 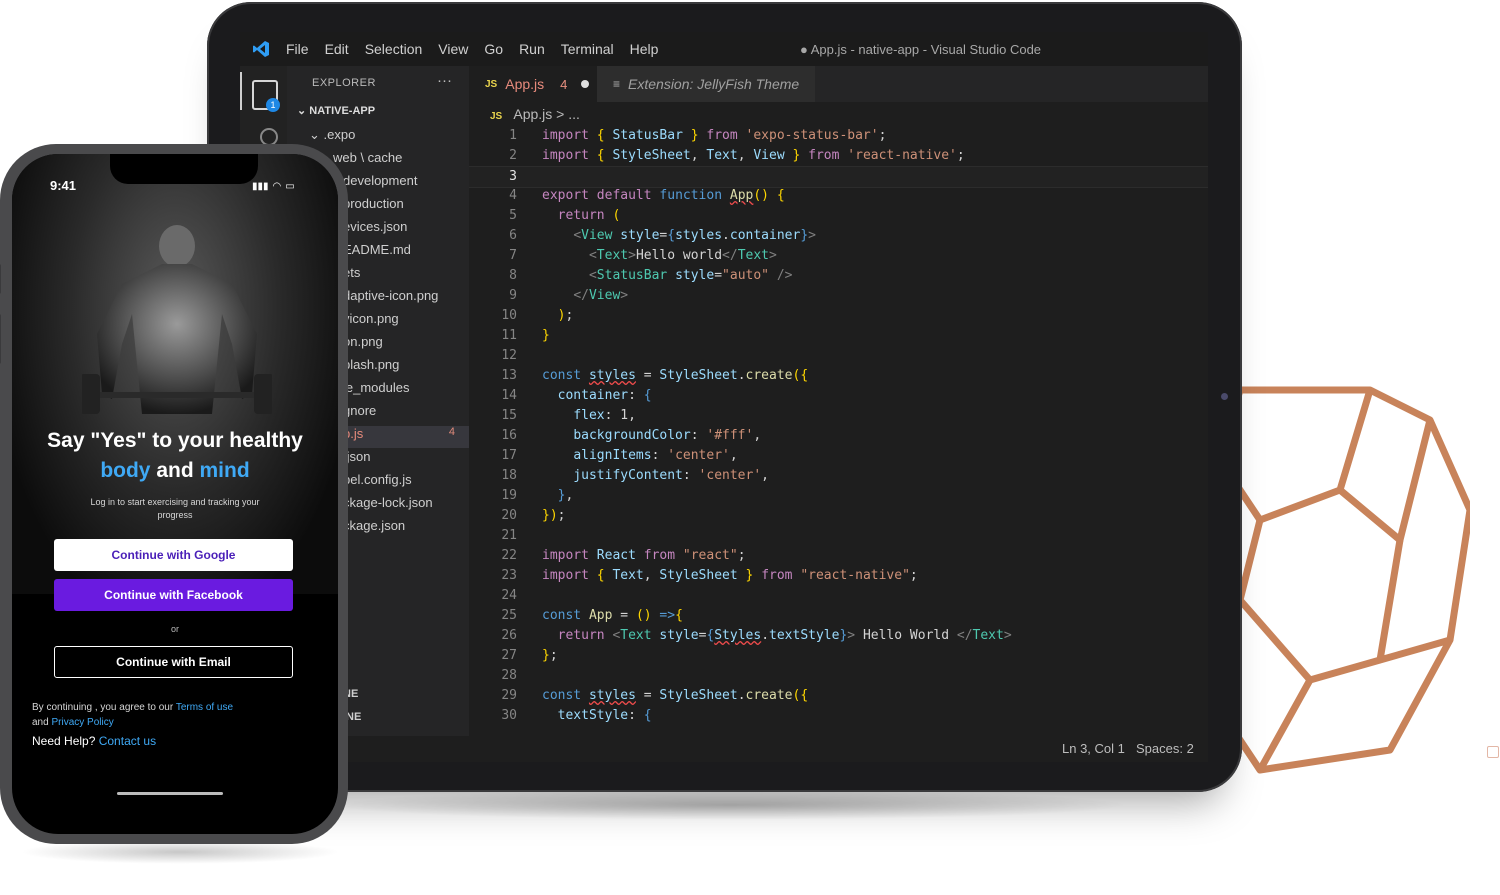 What do you see at coordinates (390, 295) in the screenshot?
I see `tree-item: daptive-icon.png` at bounding box center [390, 295].